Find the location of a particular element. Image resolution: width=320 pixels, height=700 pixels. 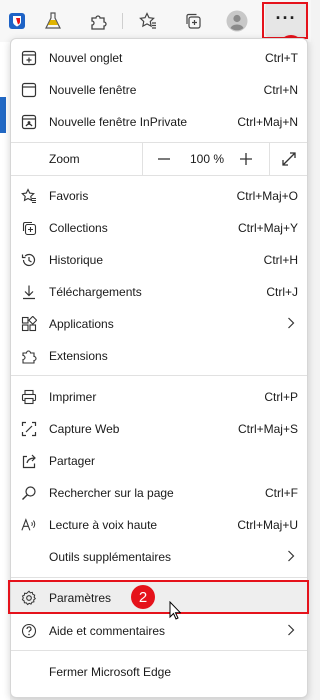

menu-item-print: Imprimer Ctrl+P is located at coordinates (159, 397).